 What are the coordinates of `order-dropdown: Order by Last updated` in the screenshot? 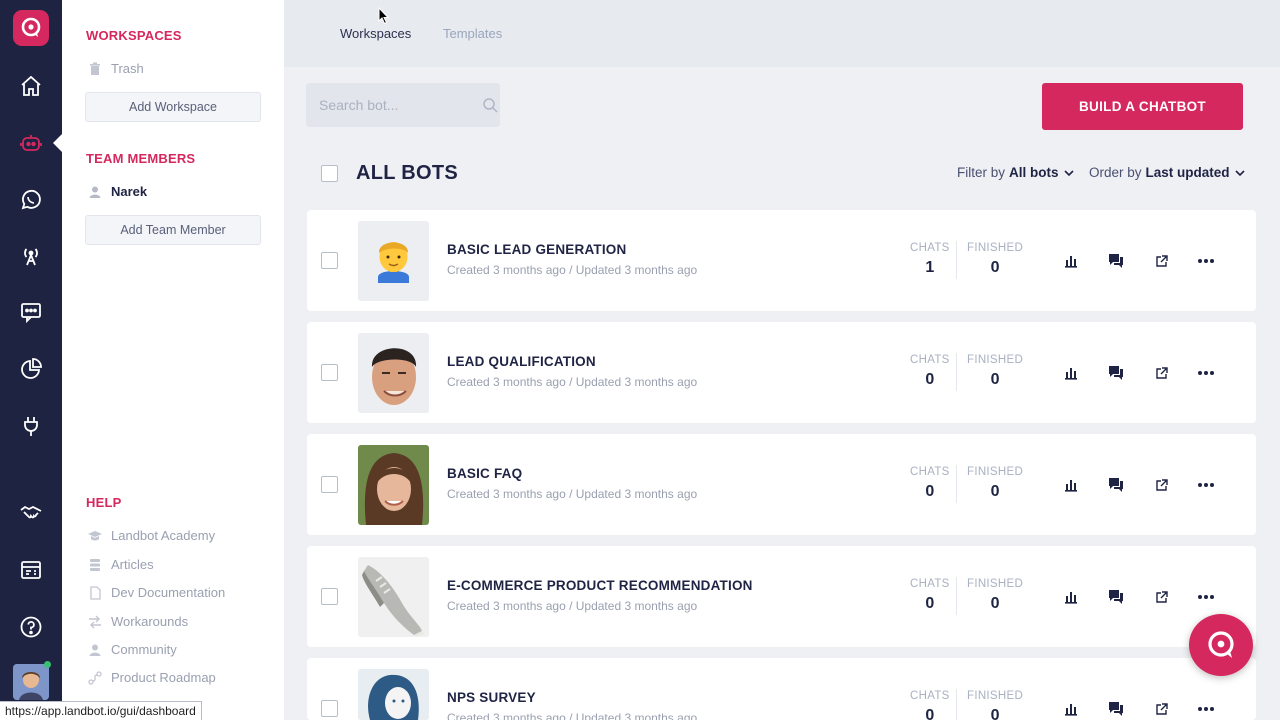 It's located at (1167, 172).